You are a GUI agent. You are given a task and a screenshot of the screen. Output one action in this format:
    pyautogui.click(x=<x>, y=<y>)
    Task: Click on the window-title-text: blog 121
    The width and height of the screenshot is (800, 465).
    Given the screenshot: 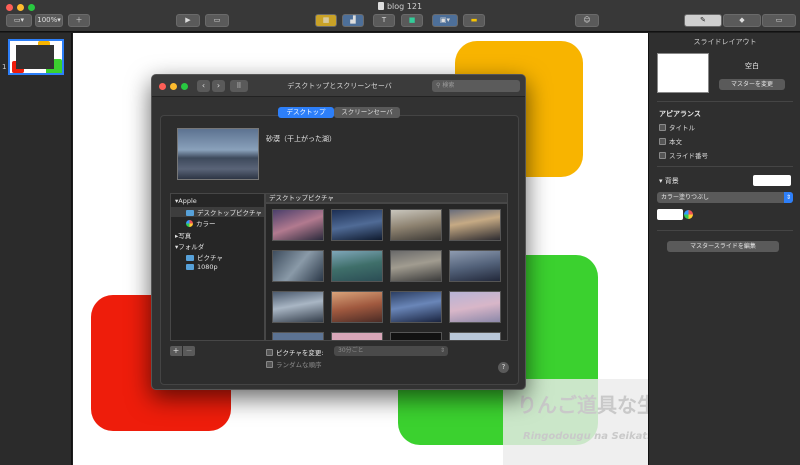 What is the action you would take?
    pyautogui.click(x=404, y=6)
    